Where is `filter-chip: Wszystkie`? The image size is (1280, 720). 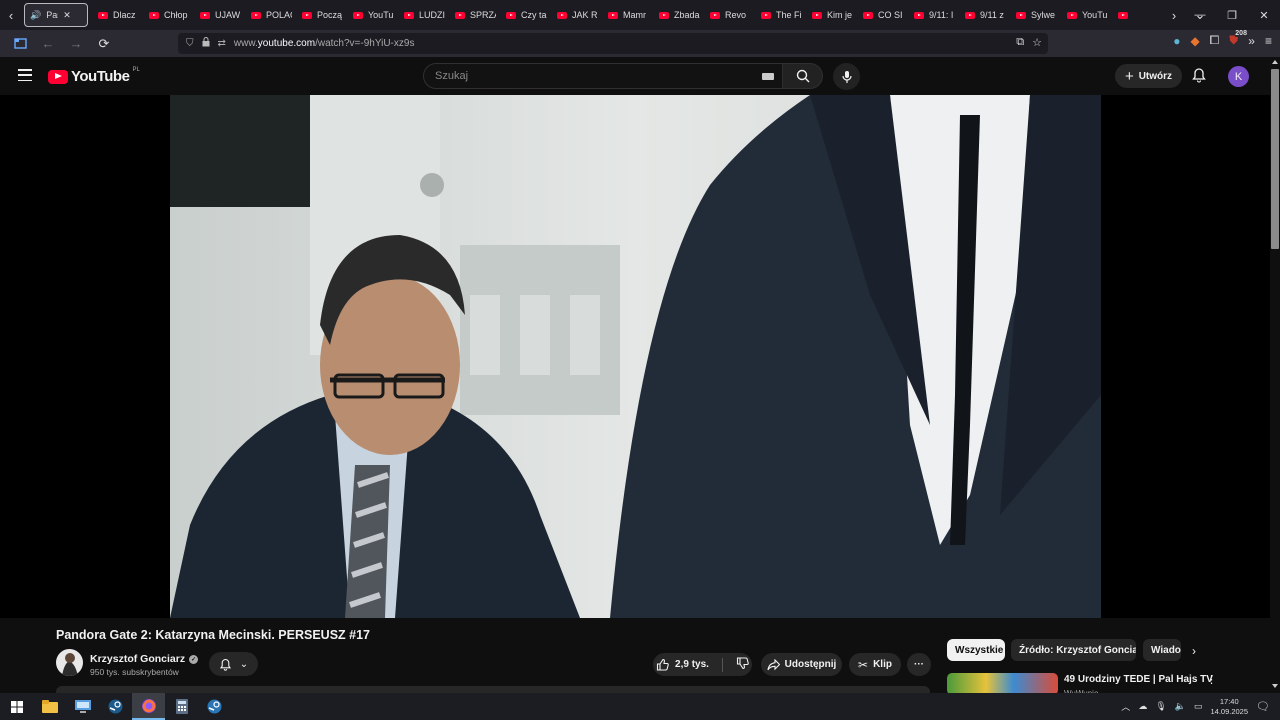 filter-chip: Wszystkie is located at coordinates (976, 650).